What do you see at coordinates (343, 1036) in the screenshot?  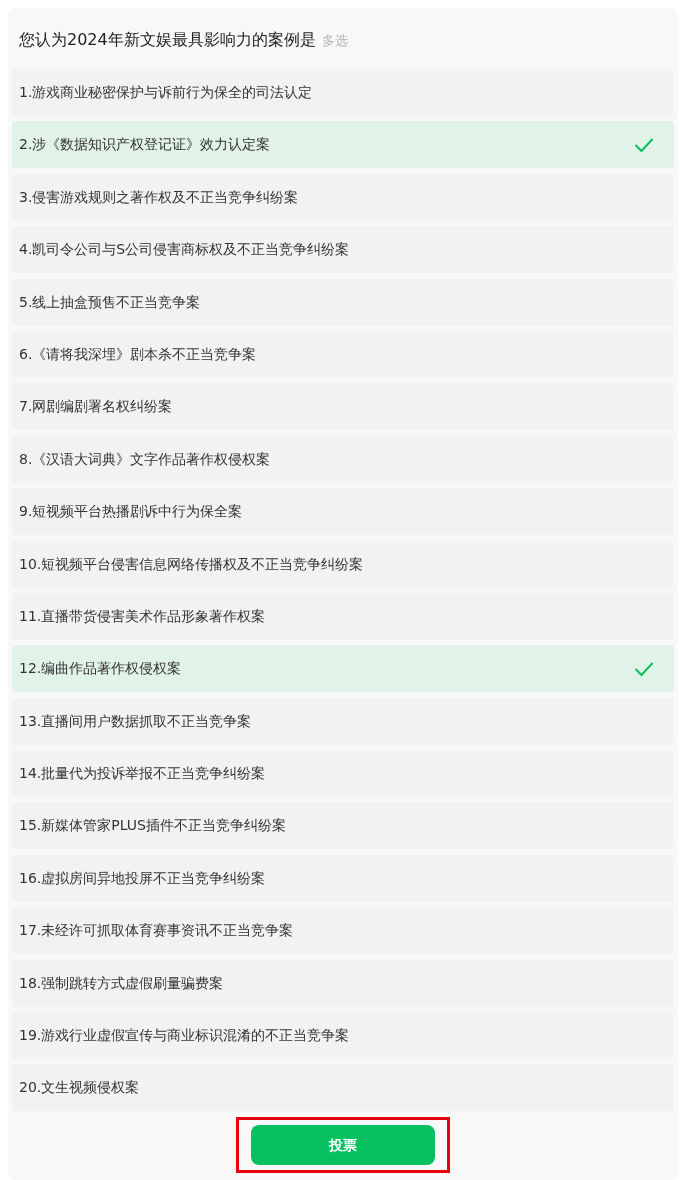 I see `option-item: 19.游戏行业虚假宣传与商业标识混淆的不正当竞争案` at bounding box center [343, 1036].